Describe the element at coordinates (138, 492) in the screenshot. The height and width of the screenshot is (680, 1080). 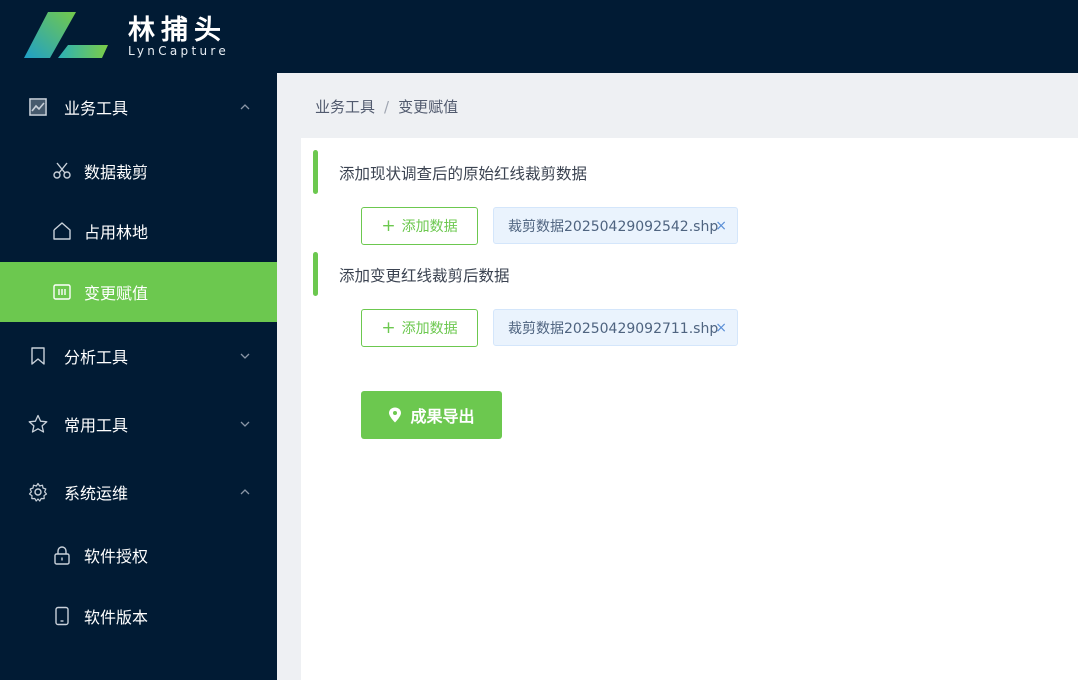
I see `menu-group-system-ops: 系统运维` at that location.